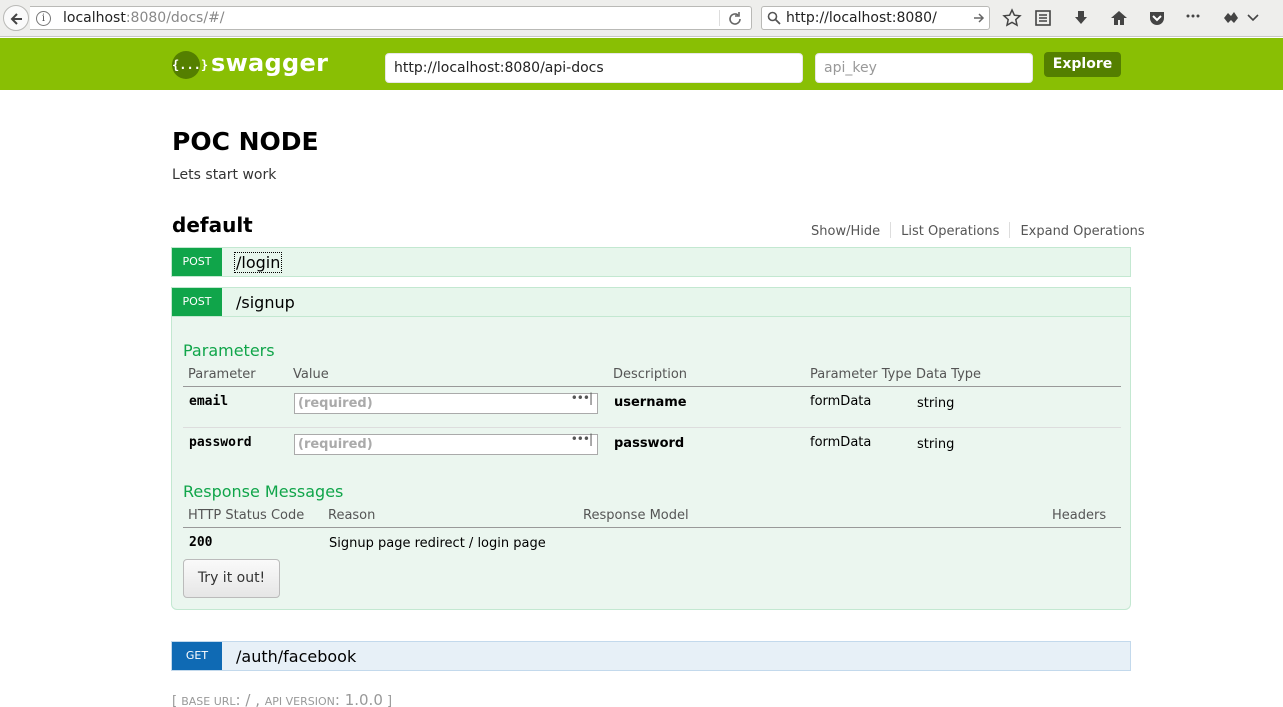  I want to click on list-operations-link: List Operations, so click(950, 231).